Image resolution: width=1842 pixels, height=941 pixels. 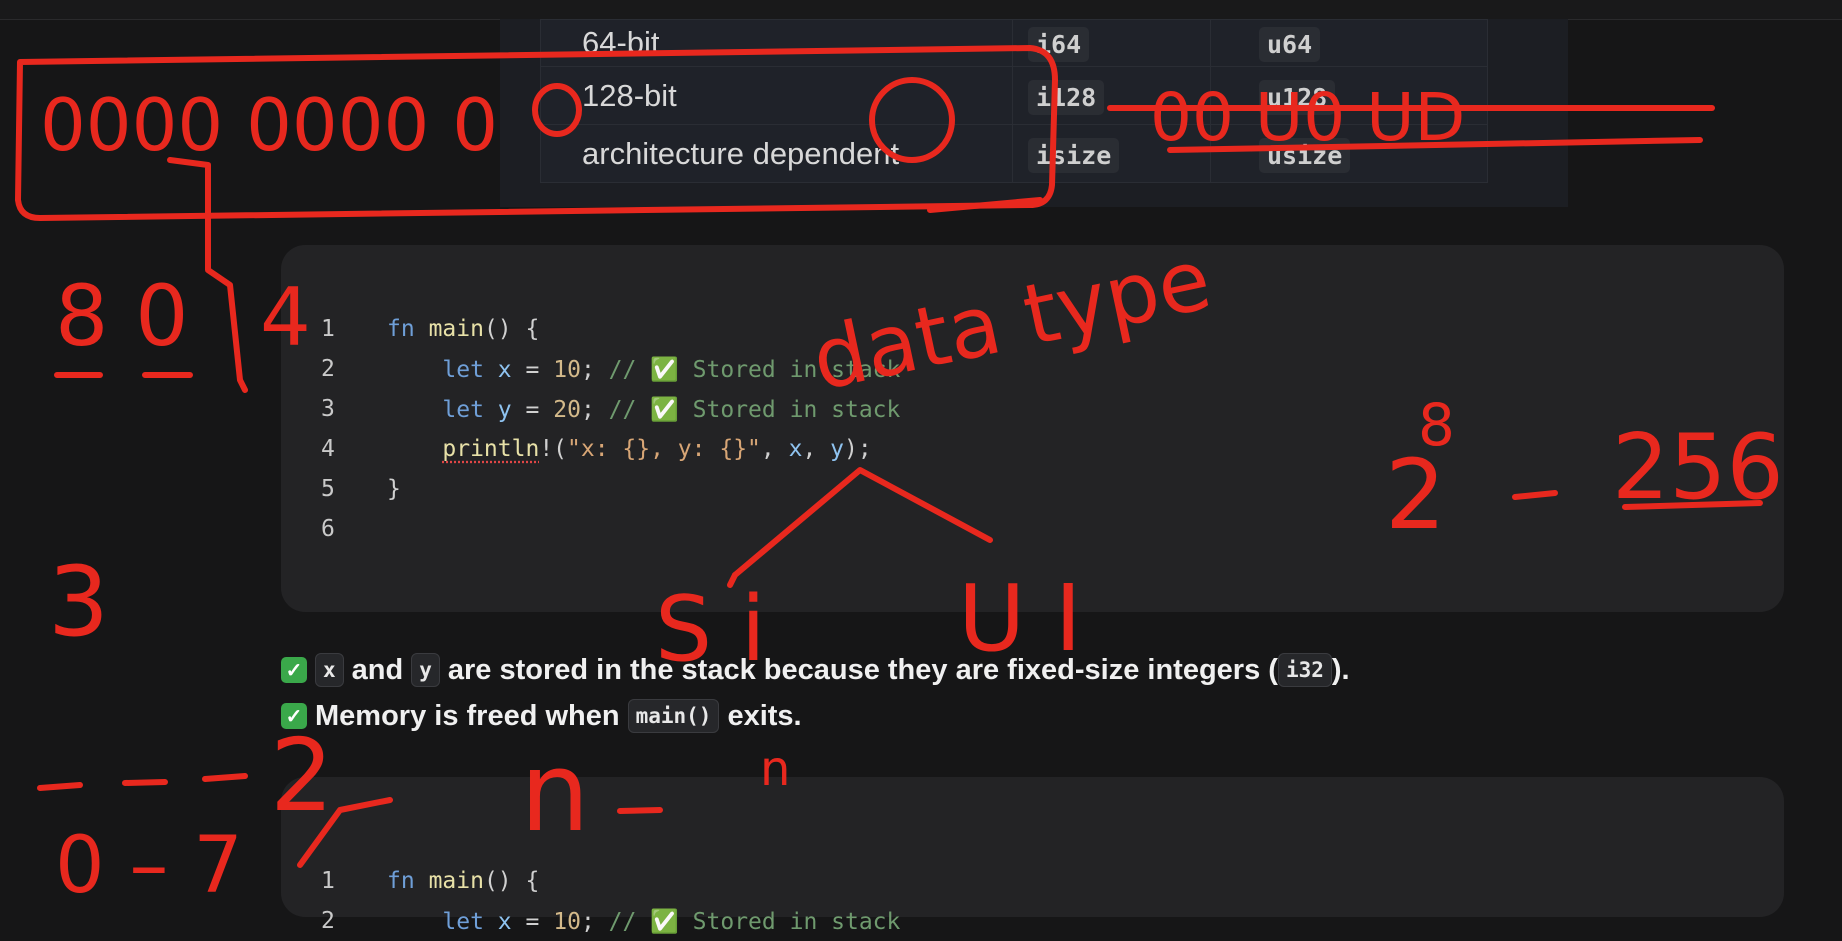 What do you see at coordinates (776, 95) in the screenshot?
I see `row-name: 128-bit` at bounding box center [776, 95].